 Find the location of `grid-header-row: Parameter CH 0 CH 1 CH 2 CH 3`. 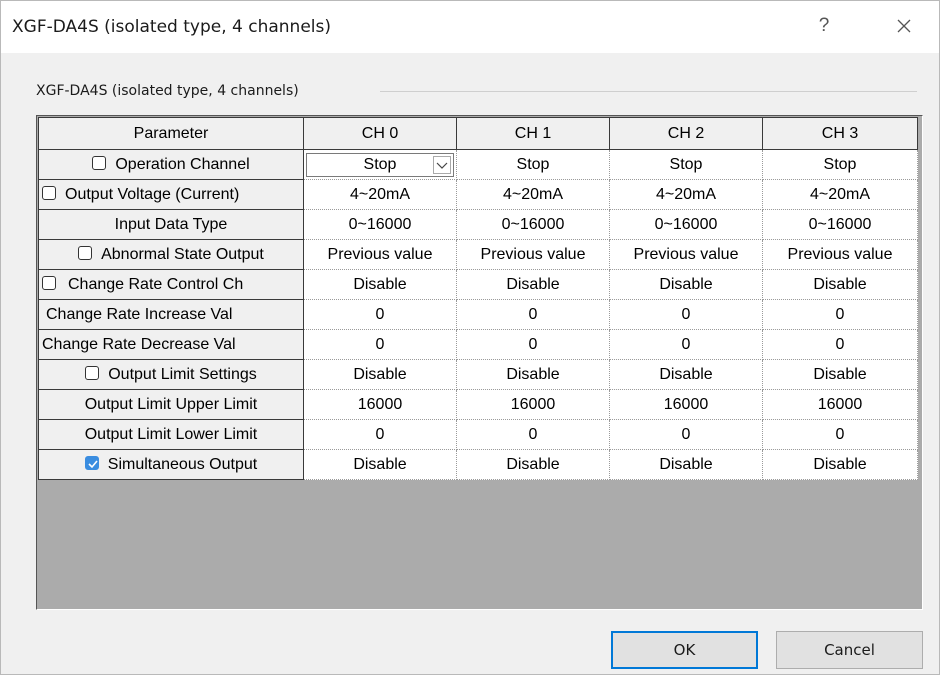

grid-header-row: Parameter CH 0 CH 1 CH 2 CH 3 is located at coordinates (478, 133).